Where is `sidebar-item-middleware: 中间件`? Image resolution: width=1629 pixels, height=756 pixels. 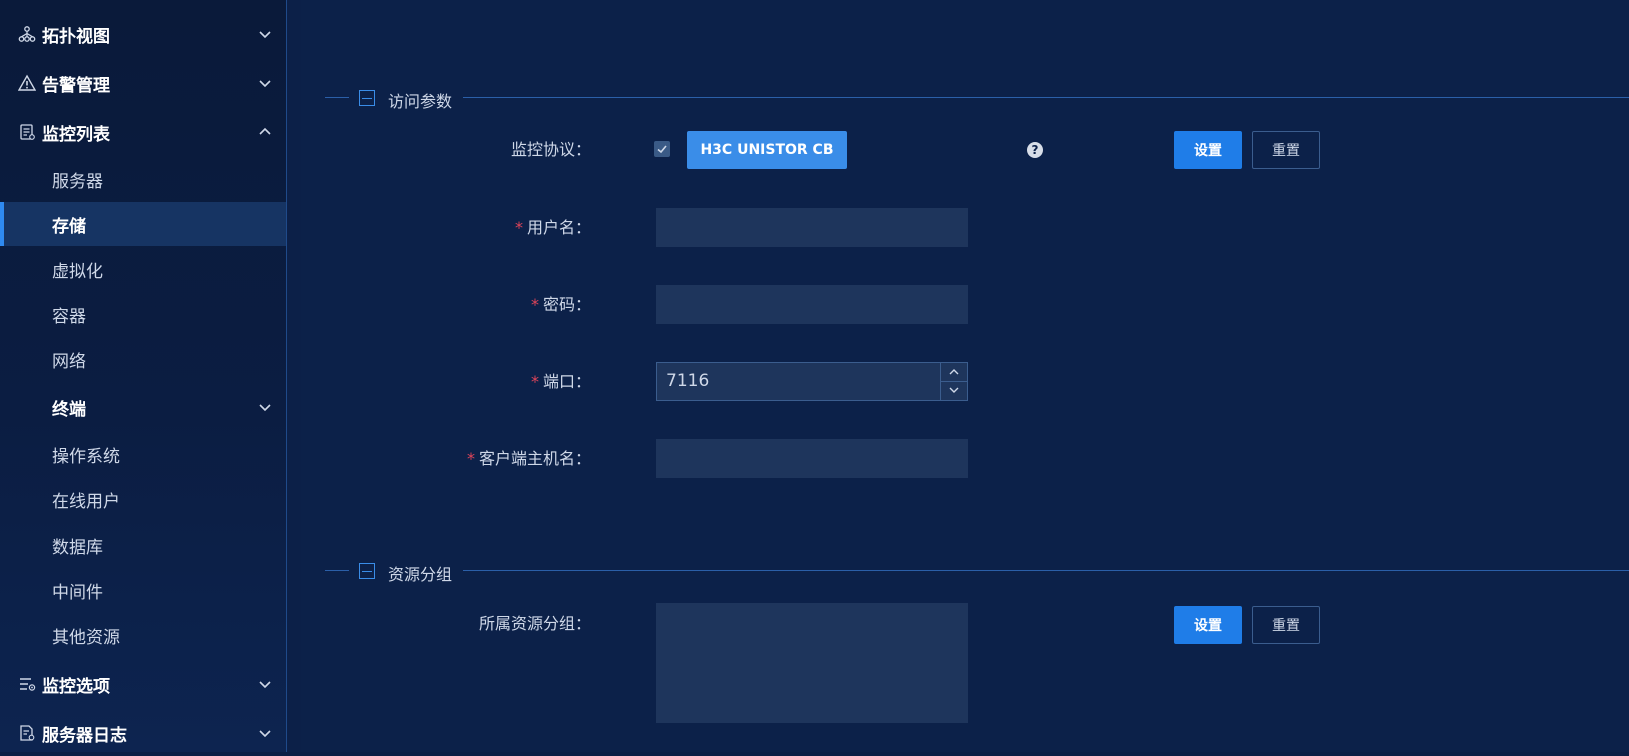 sidebar-item-middleware: 中间件 is located at coordinates (143, 590).